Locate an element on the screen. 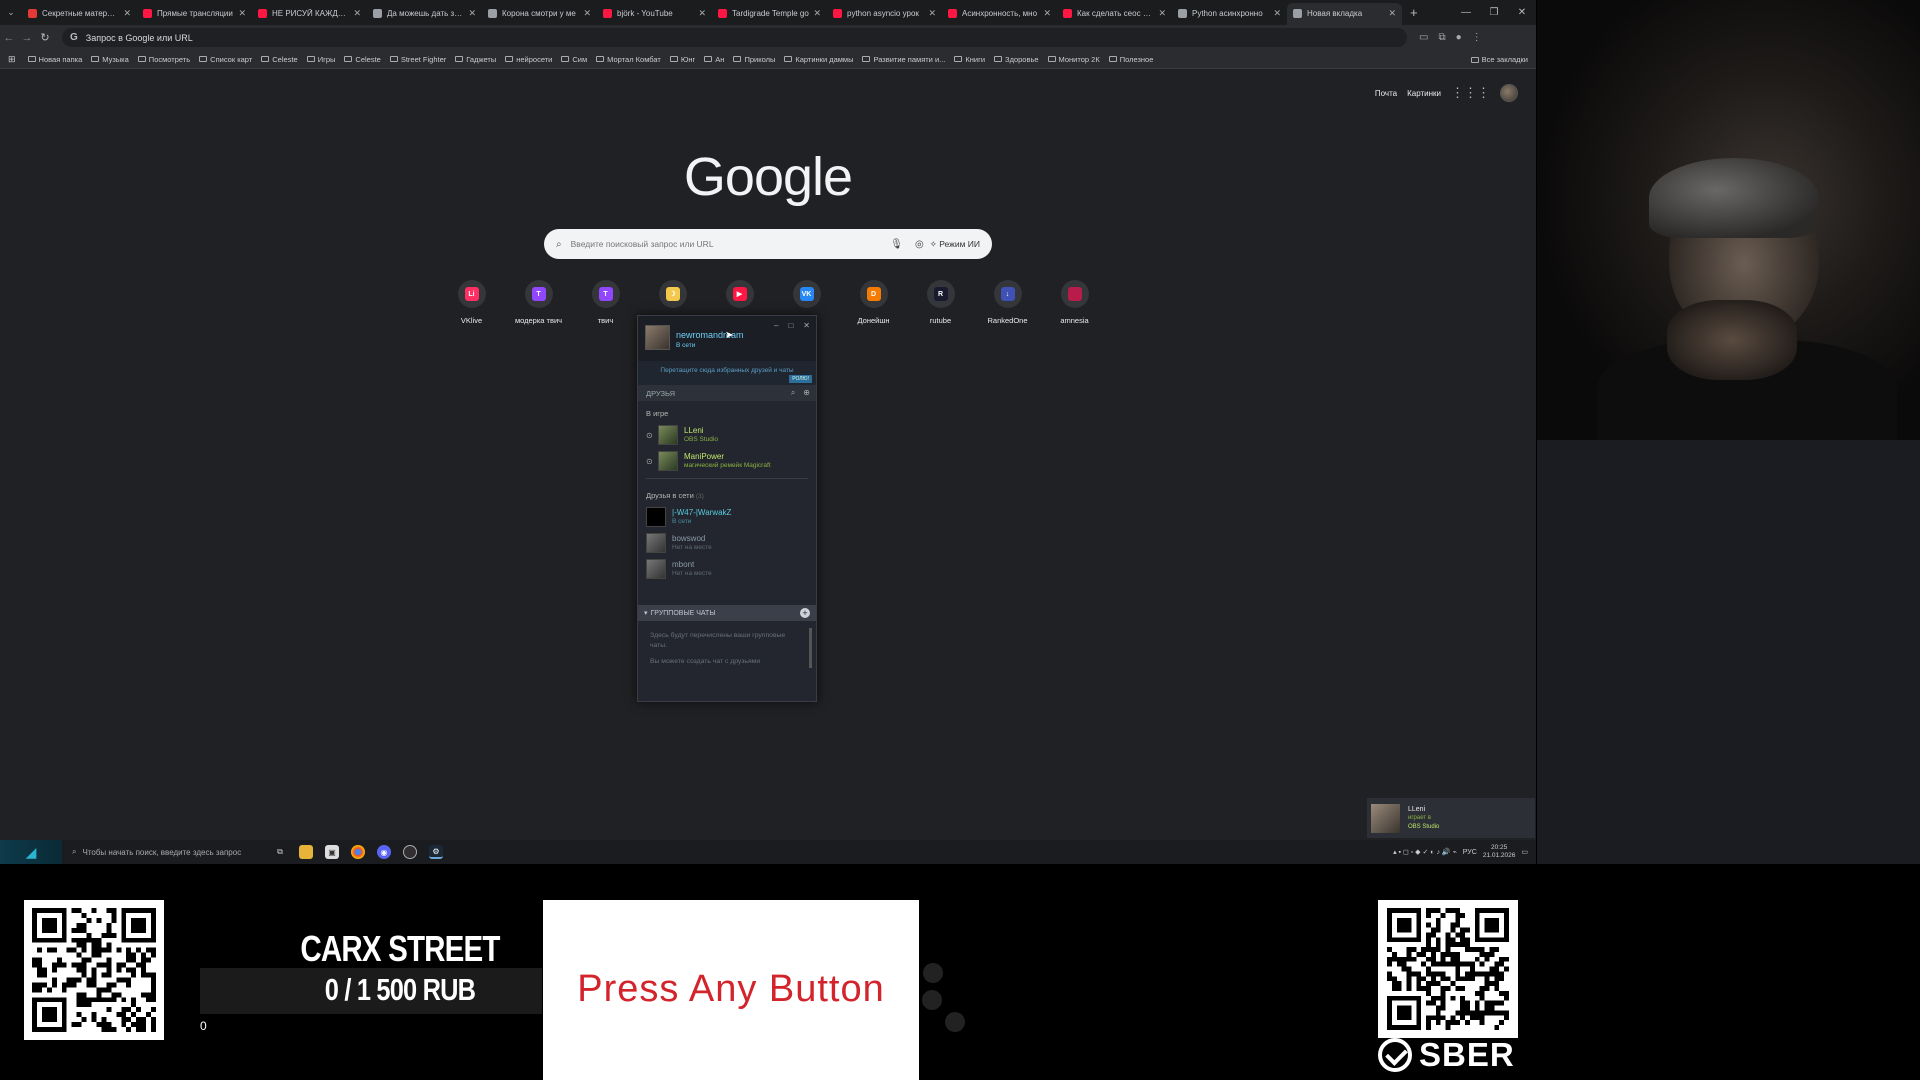  apps-icon: ⊞ is located at coordinates (12, 59).